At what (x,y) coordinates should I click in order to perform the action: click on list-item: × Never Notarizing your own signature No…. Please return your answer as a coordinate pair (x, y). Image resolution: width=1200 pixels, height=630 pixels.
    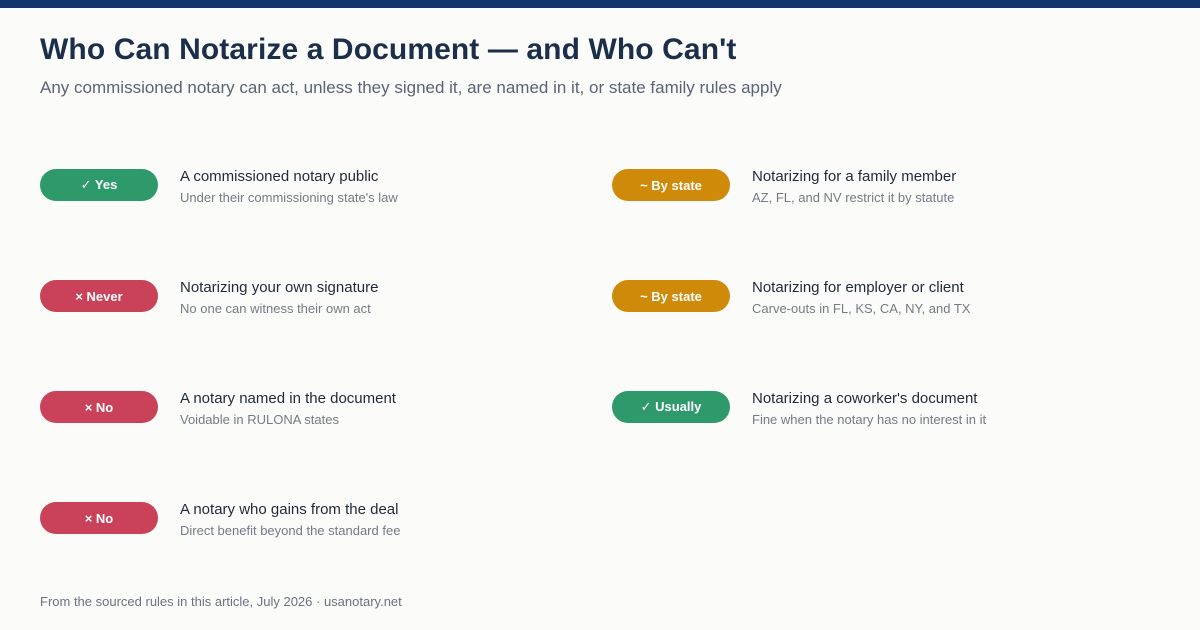
    Looking at the image, I should click on (300, 299).